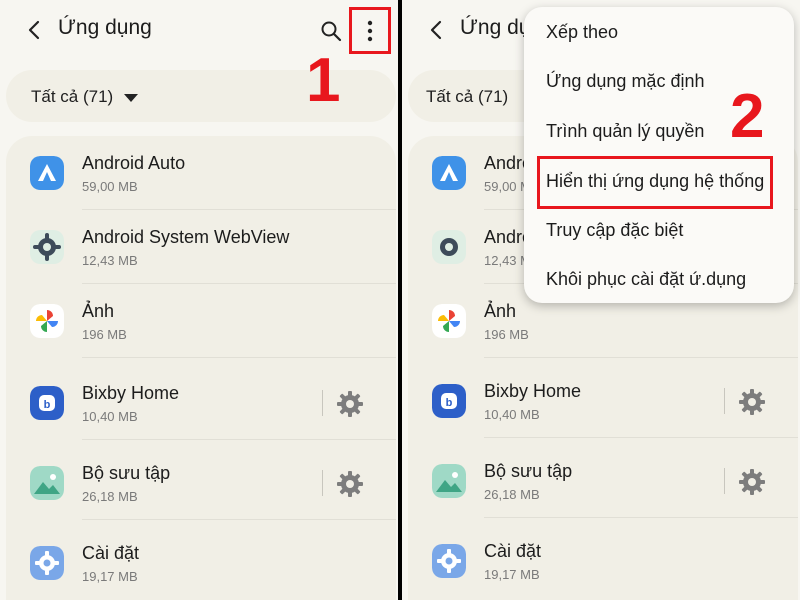 The image size is (800, 600). What do you see at coordinates (105, 27) in the screenshot?
I see `page-title: Ứng dụng` at bounding box center [105, 27].